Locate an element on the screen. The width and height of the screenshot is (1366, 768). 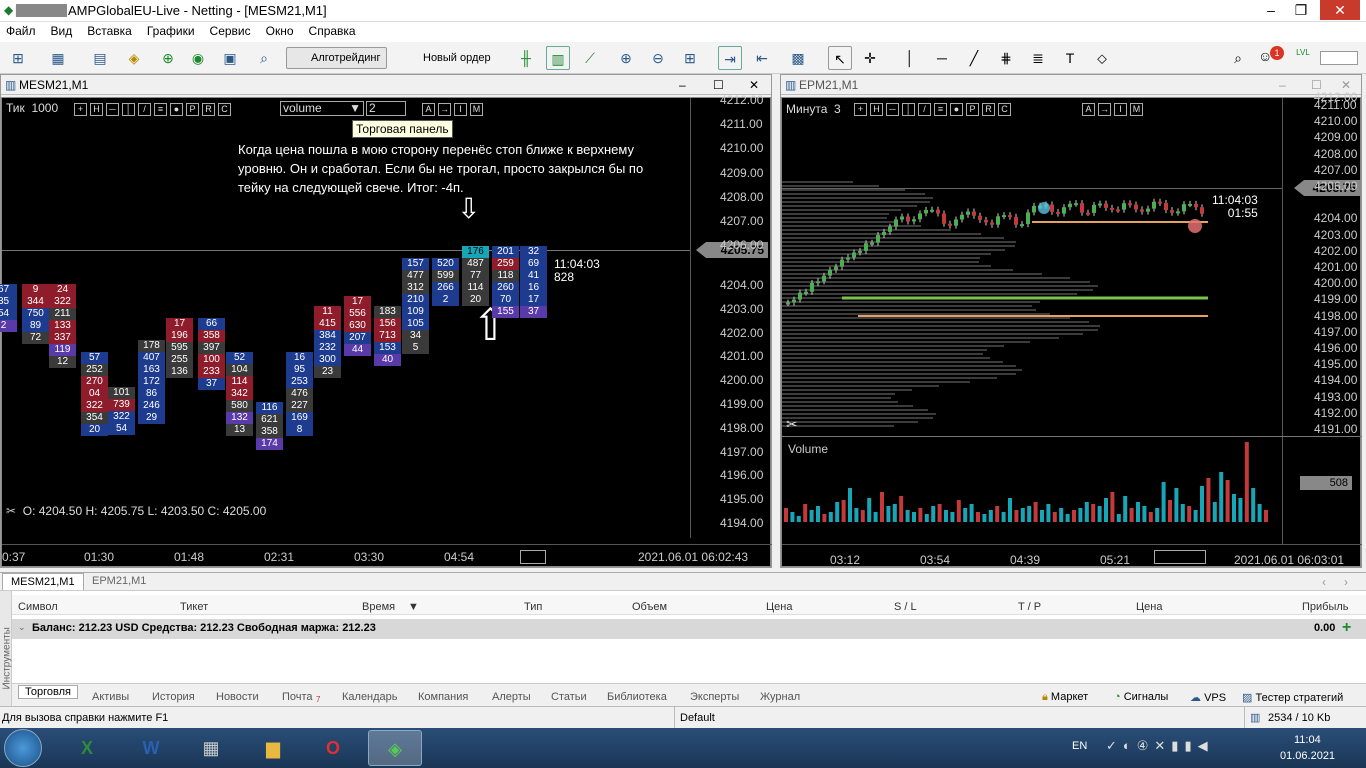
horizontal-line-icon: ─ is located at coordinates (942, 58).